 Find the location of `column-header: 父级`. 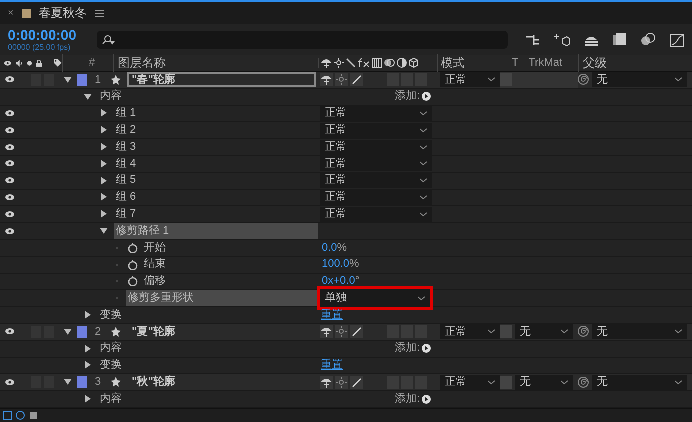

column-header: 父级 is located at coordinates (595, 63).